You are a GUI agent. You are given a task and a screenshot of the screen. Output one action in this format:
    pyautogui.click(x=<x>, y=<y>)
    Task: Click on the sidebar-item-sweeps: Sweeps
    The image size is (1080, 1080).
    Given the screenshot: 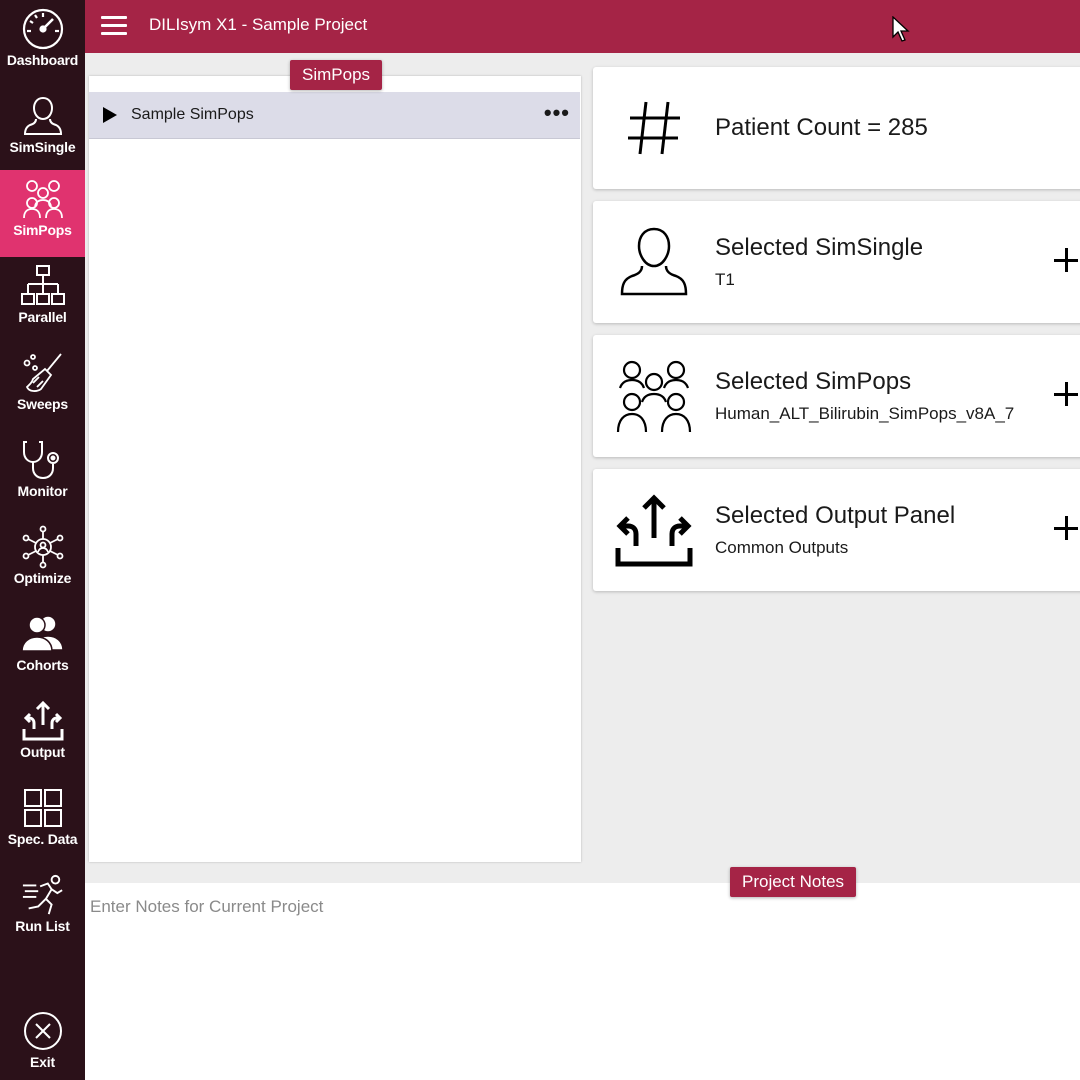 What is the action you would take?
    pyautogui.click(x=42, y=387)
    